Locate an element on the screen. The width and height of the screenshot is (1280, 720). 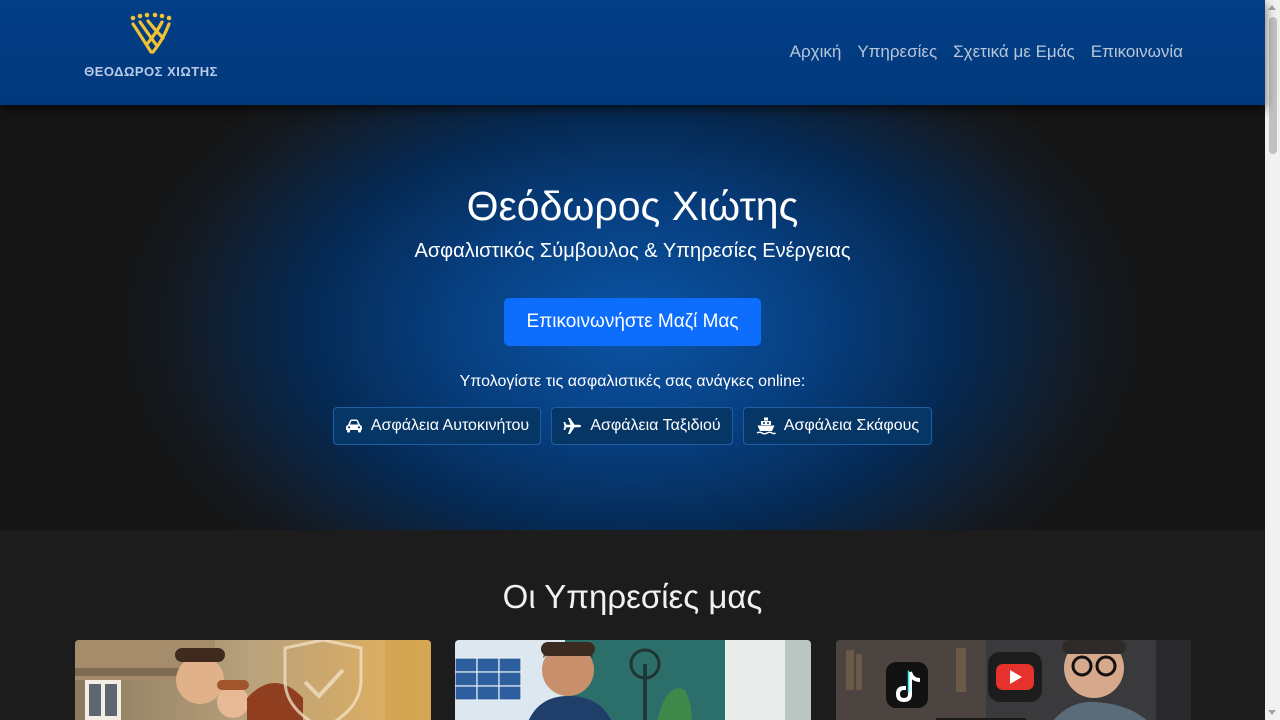
energy-solar-image is located at coordinates (633, 680).